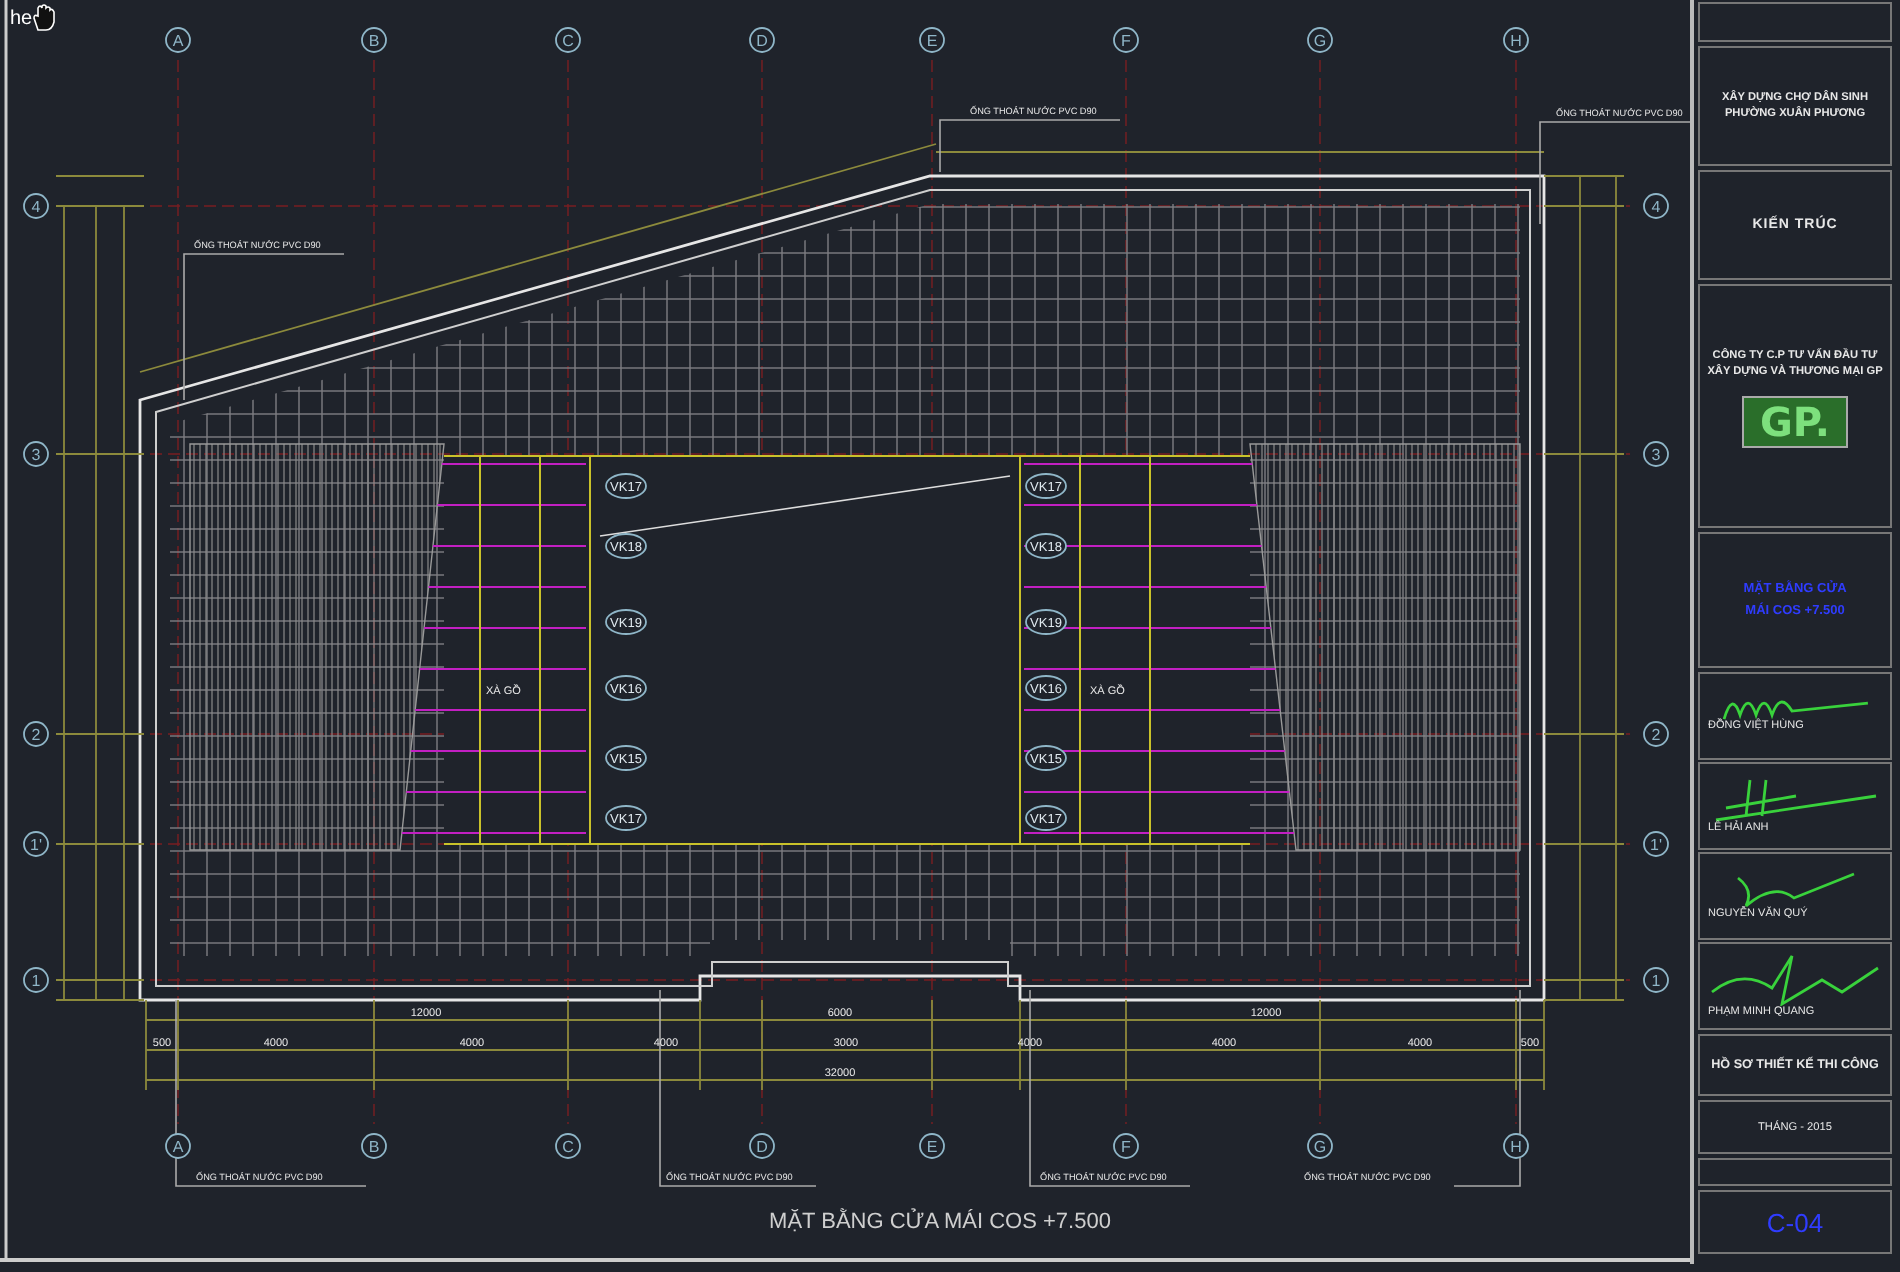 This screenshot has width=1900, height=1272. What do you see at coordinates (1795, 1222) in the screenshot?
I see `sheet-number: C-04` at bounding box center [1795, 1222].